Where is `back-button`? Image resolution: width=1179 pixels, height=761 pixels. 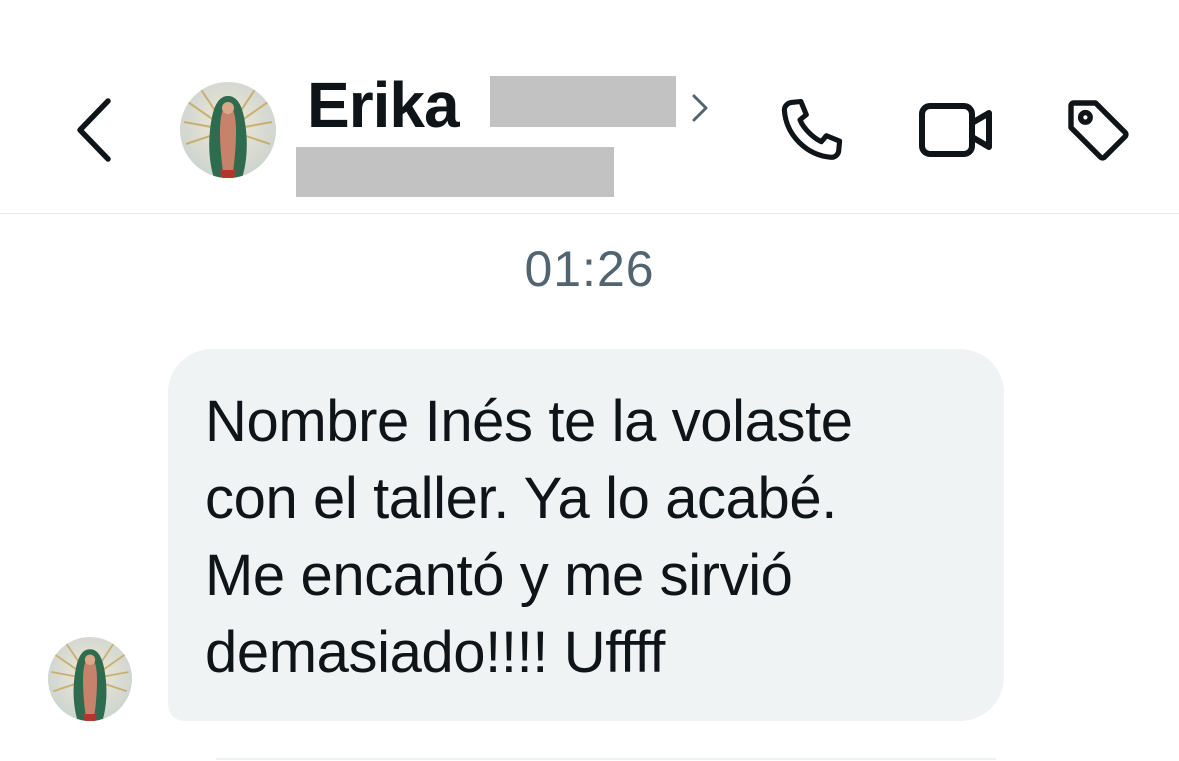
back-button is located at coordinates (94, 130).